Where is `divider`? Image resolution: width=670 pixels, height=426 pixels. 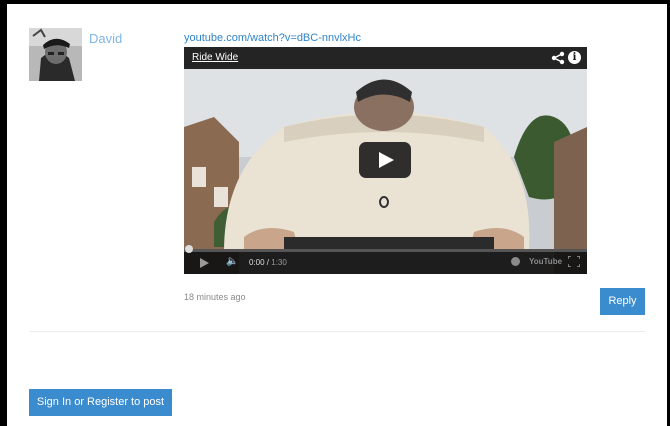 divider is located at coordinates (337, 331).